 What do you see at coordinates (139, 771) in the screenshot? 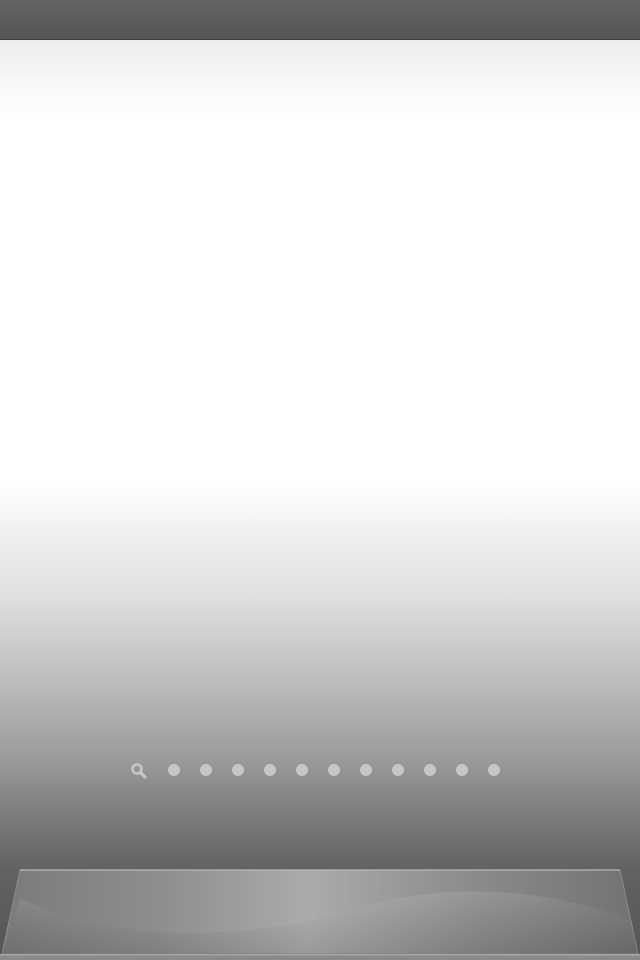
I see `search-icon` at bounding box center [139, 771].